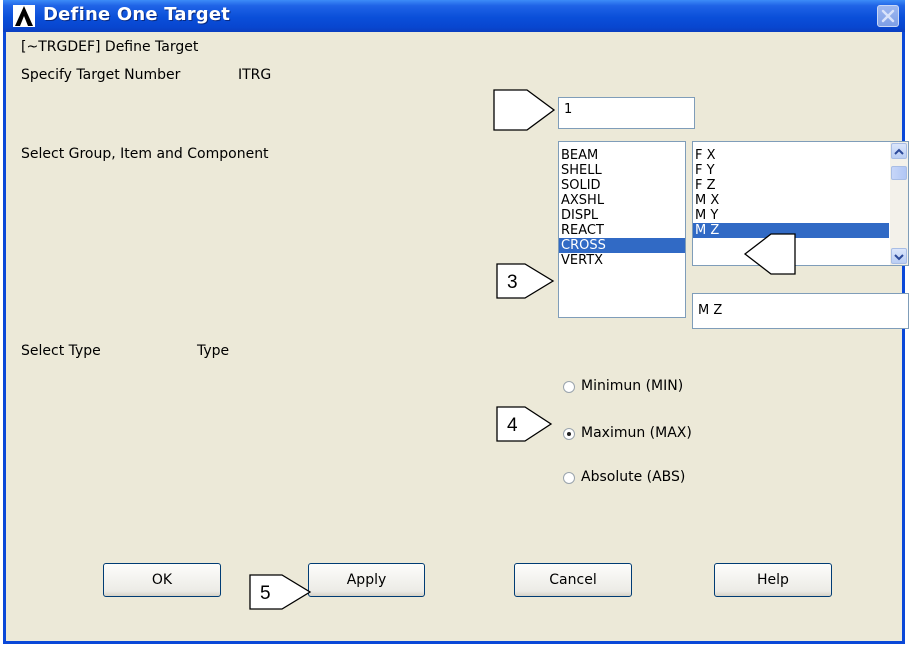 This screenshot has height=646, width=910. I want to click on component-item: F Z, so click(791, 185).